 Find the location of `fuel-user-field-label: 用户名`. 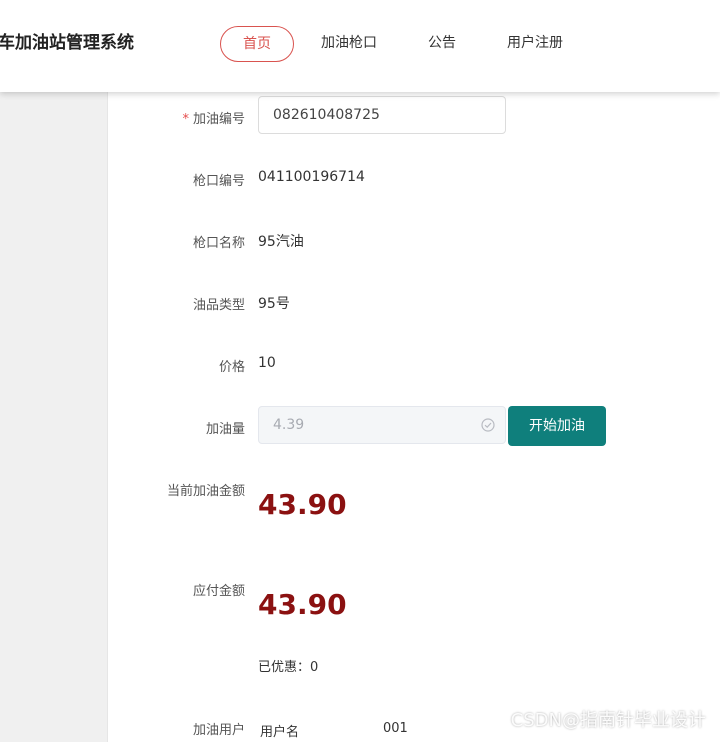

fuel-user-field-label: 用户名 is located at coordinates (280, 732).